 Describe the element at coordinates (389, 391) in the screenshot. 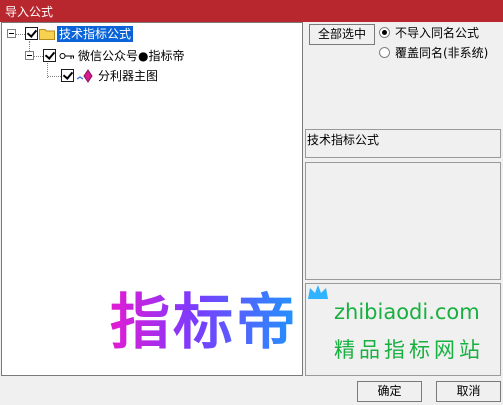

I see `ok-button: 确定` at that location.